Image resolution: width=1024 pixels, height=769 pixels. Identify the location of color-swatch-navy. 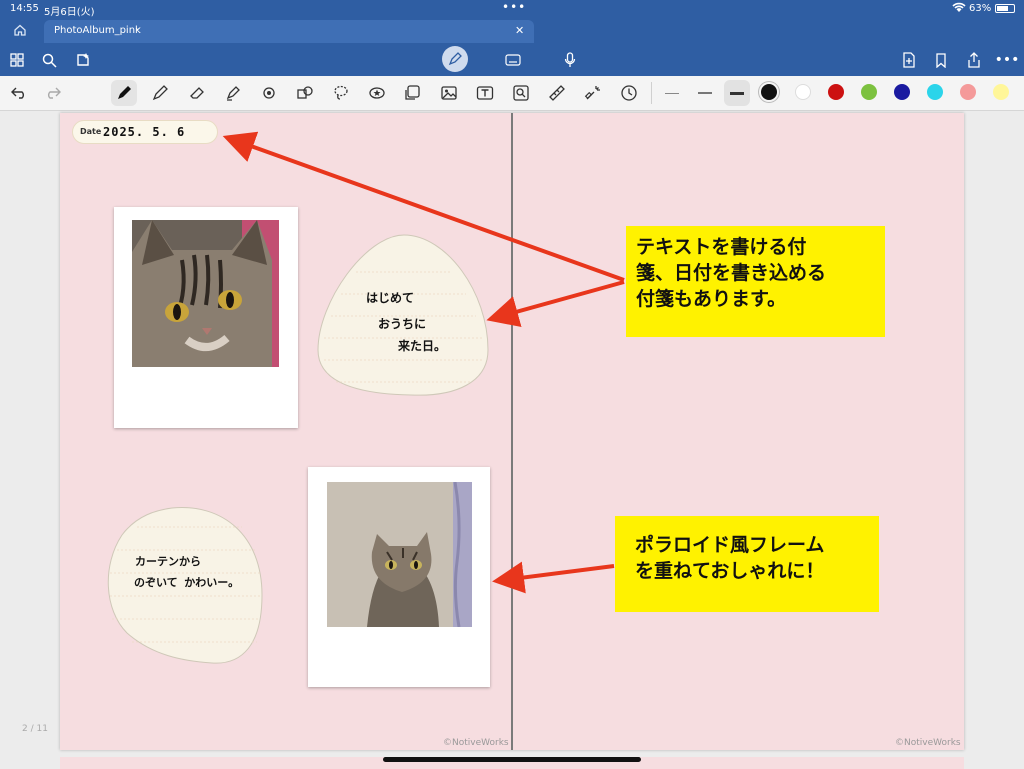
(902, 92).